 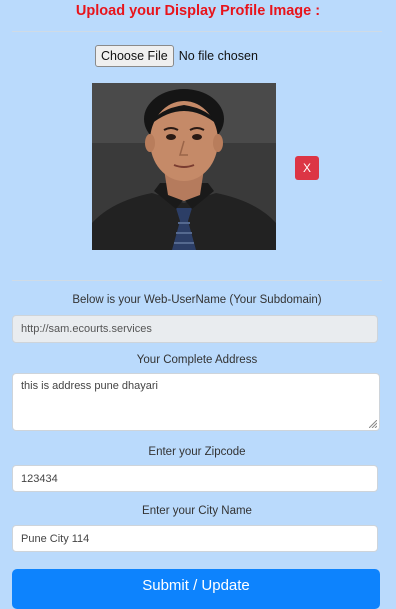 What do you see at coordinates (198, 11) in the screenshot?
I see `page-title: Upload your Display Profile Image :` at bounding box center [198, 11].